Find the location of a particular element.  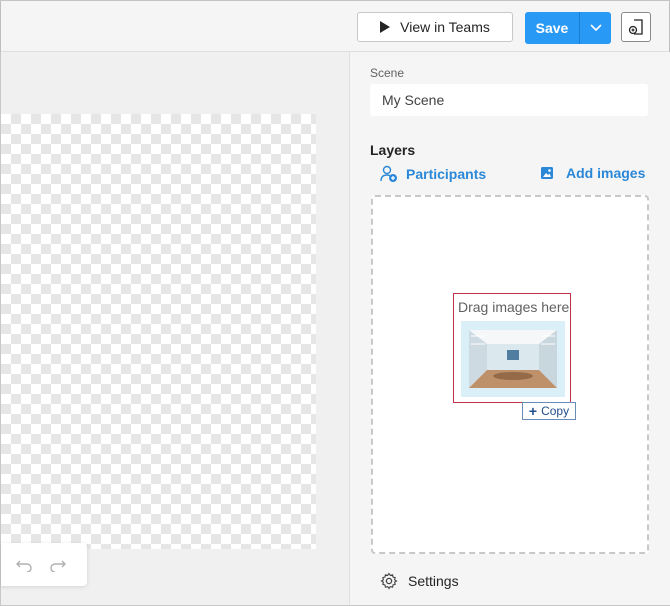

add-images-link: Add images is located at coordinates (592, 173).